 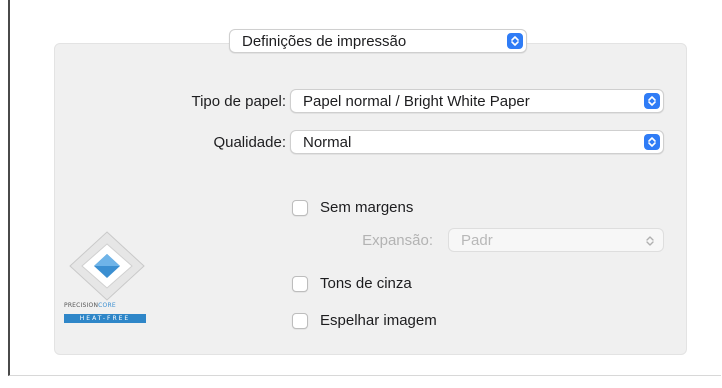 What do you see at coordinates (90, 305) in the screenshot?
I see `logo-brand-text: PRECISIONCORE` at bounding box center [90, 305].